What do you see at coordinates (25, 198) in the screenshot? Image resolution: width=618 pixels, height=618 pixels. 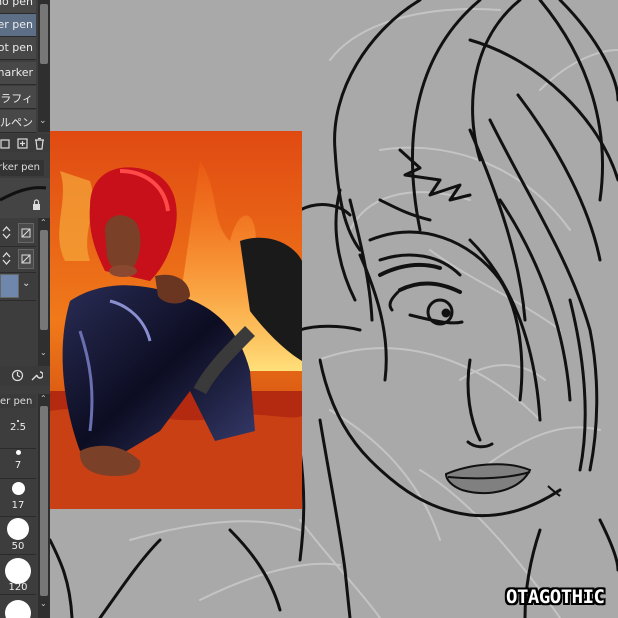 I see `stroke-preview` at bounding box center [25, 198].